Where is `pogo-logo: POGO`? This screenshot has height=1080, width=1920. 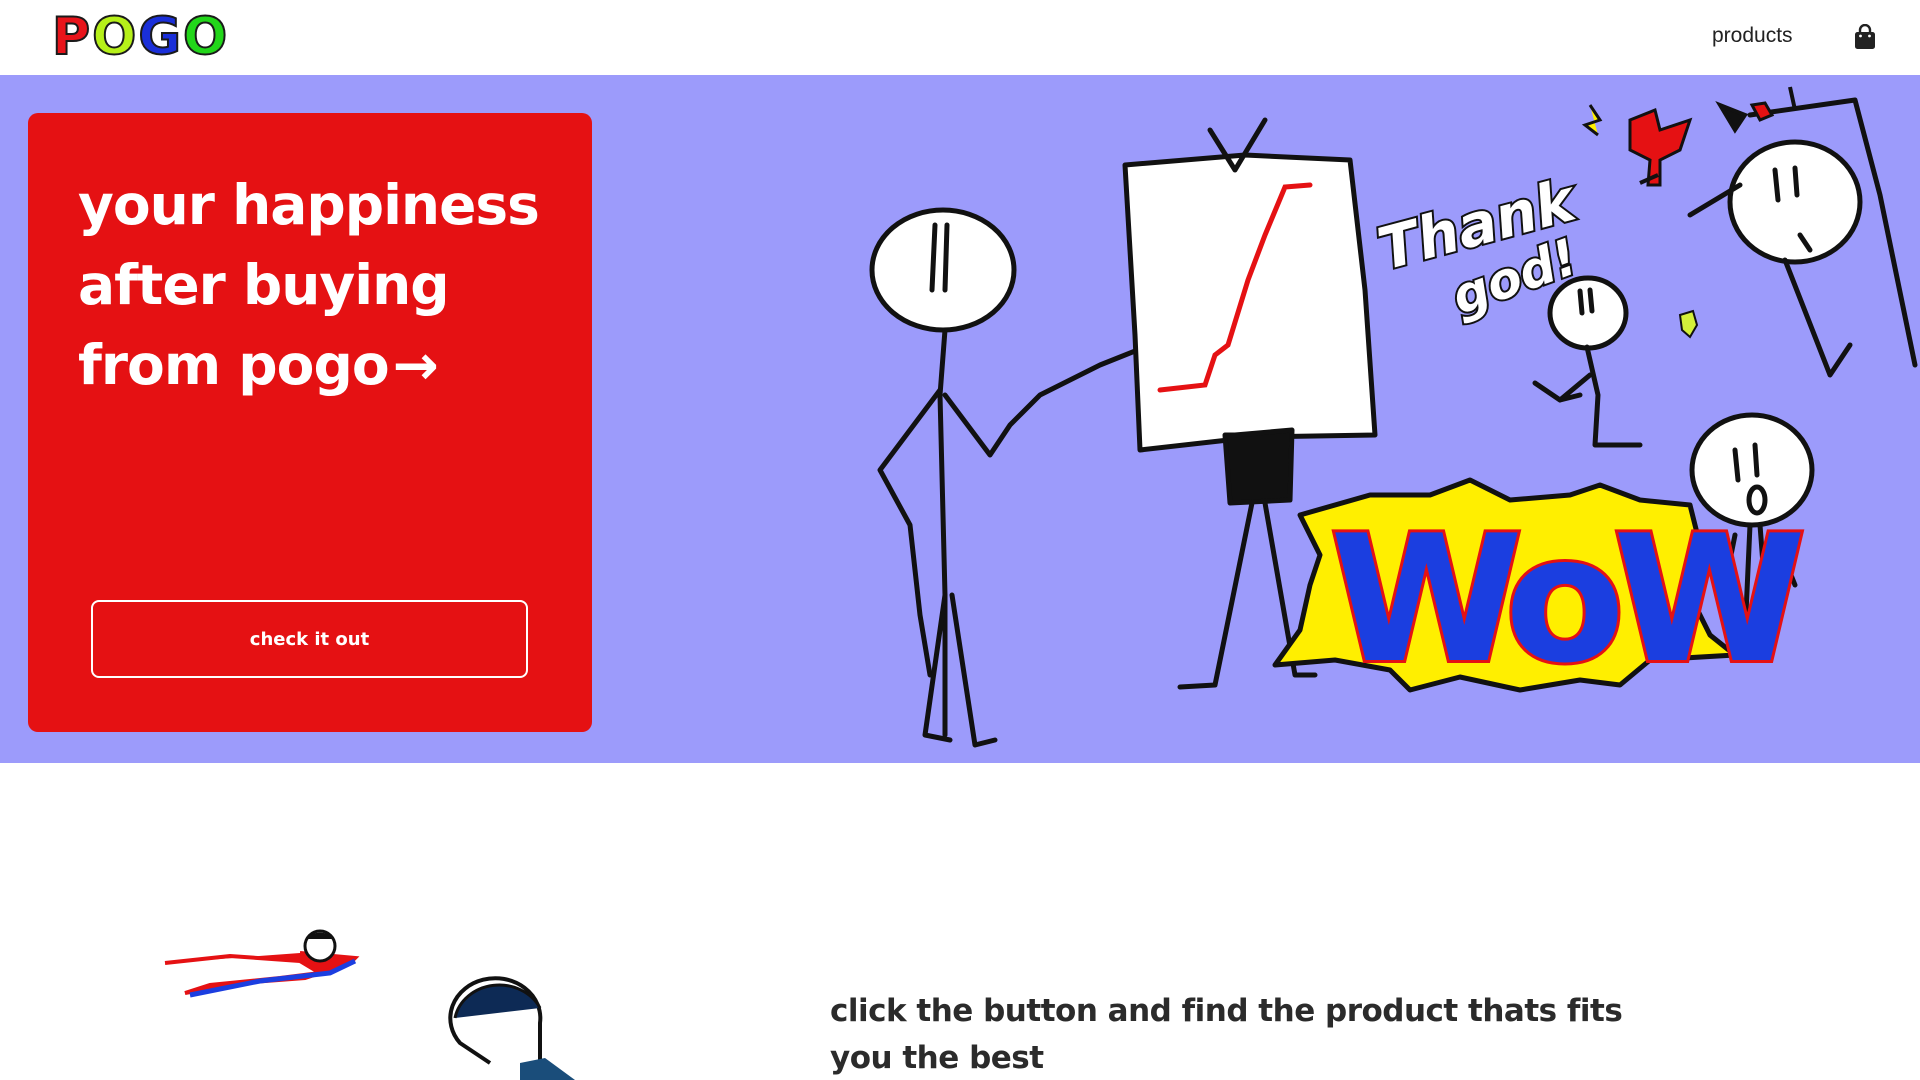 pogo-logo: POGO is located at coordinates (140, 37).